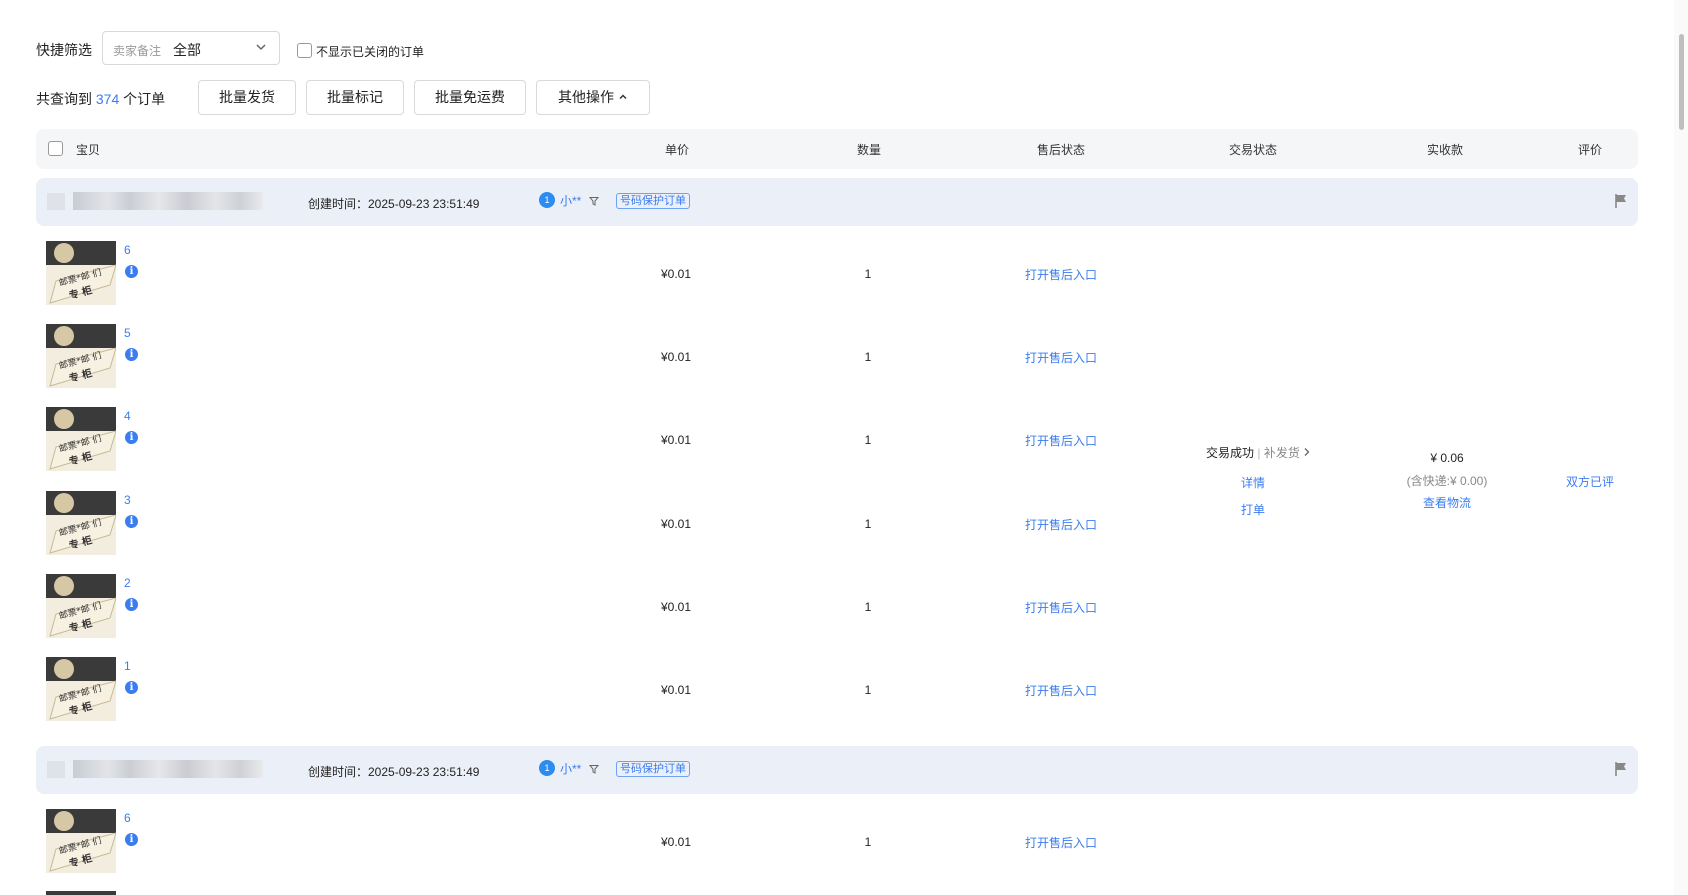 The height and width of the screenshot is (895, 1688). What do you see at coordinates (1253, 509) in the screenshot?
I see `print-order-link: 打单` at bounding box center [1253, 509].